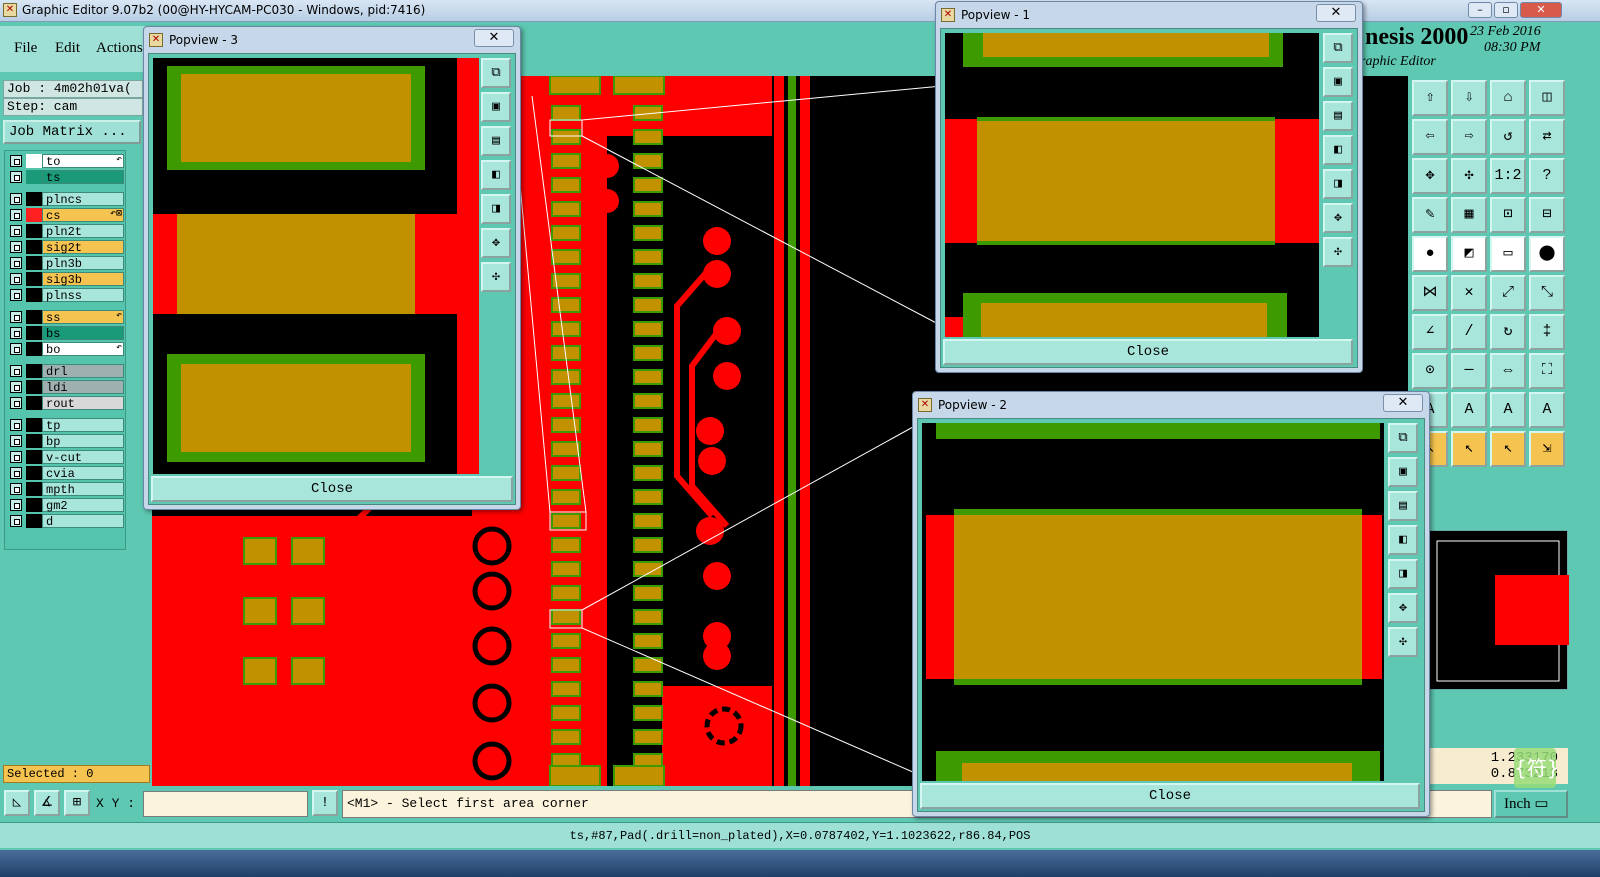  What do you see at coordinates (1508, 215) in the screenshot?
I see `arc-icon: ⊡` at bounding box center [1508, 215].